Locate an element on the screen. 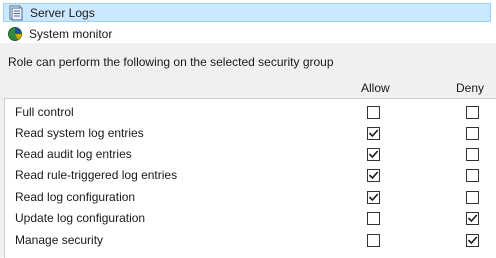 This screenshot has width=496, height=258. permission-name: Read audit log entries is located at coordinates (73, 154).